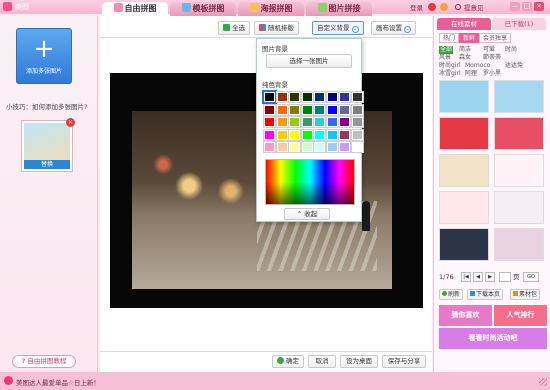  I want to click on status-message: 美图达人最爱单品☆日上新！, so click(58, 382).